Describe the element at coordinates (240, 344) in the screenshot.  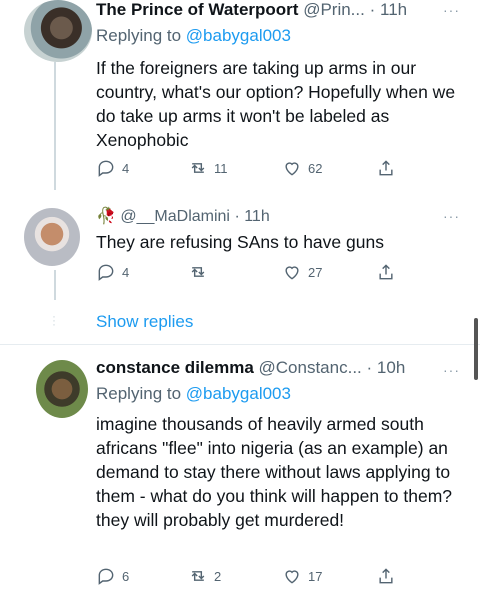
I see `divider` at that location.